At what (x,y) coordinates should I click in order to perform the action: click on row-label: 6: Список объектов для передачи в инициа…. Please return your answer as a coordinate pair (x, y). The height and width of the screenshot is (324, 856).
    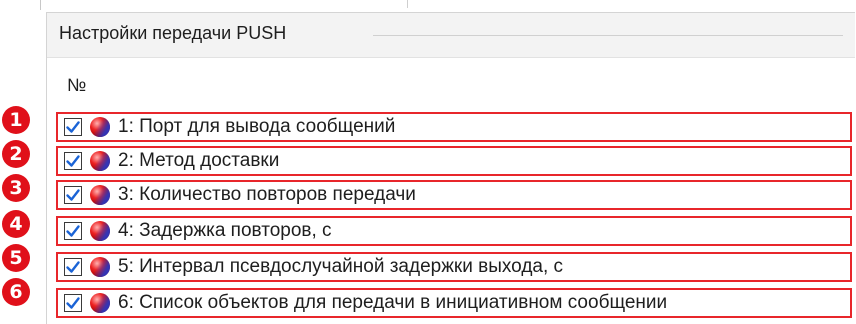
    Looking at the image, I should click on (393, 302).